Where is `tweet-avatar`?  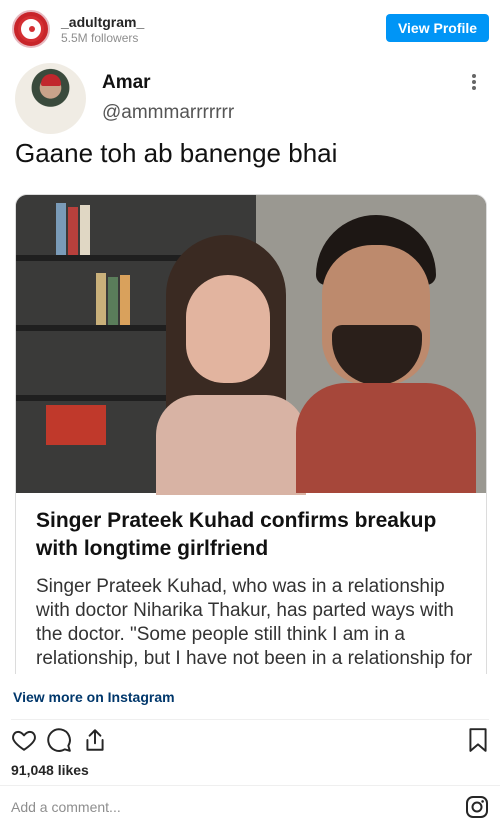 tweet-avatar is located at coordinates (50, 98).